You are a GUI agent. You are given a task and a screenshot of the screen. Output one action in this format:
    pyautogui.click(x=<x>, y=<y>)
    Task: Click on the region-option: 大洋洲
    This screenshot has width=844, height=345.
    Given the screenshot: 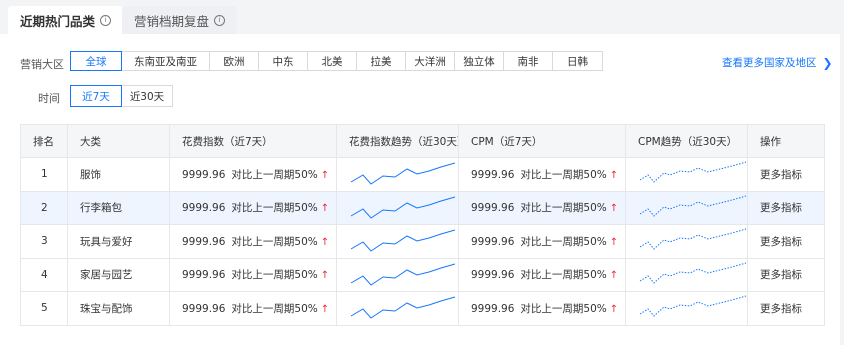 What is the action you would take?
    pyautogui.click(x=430, y=61)
    